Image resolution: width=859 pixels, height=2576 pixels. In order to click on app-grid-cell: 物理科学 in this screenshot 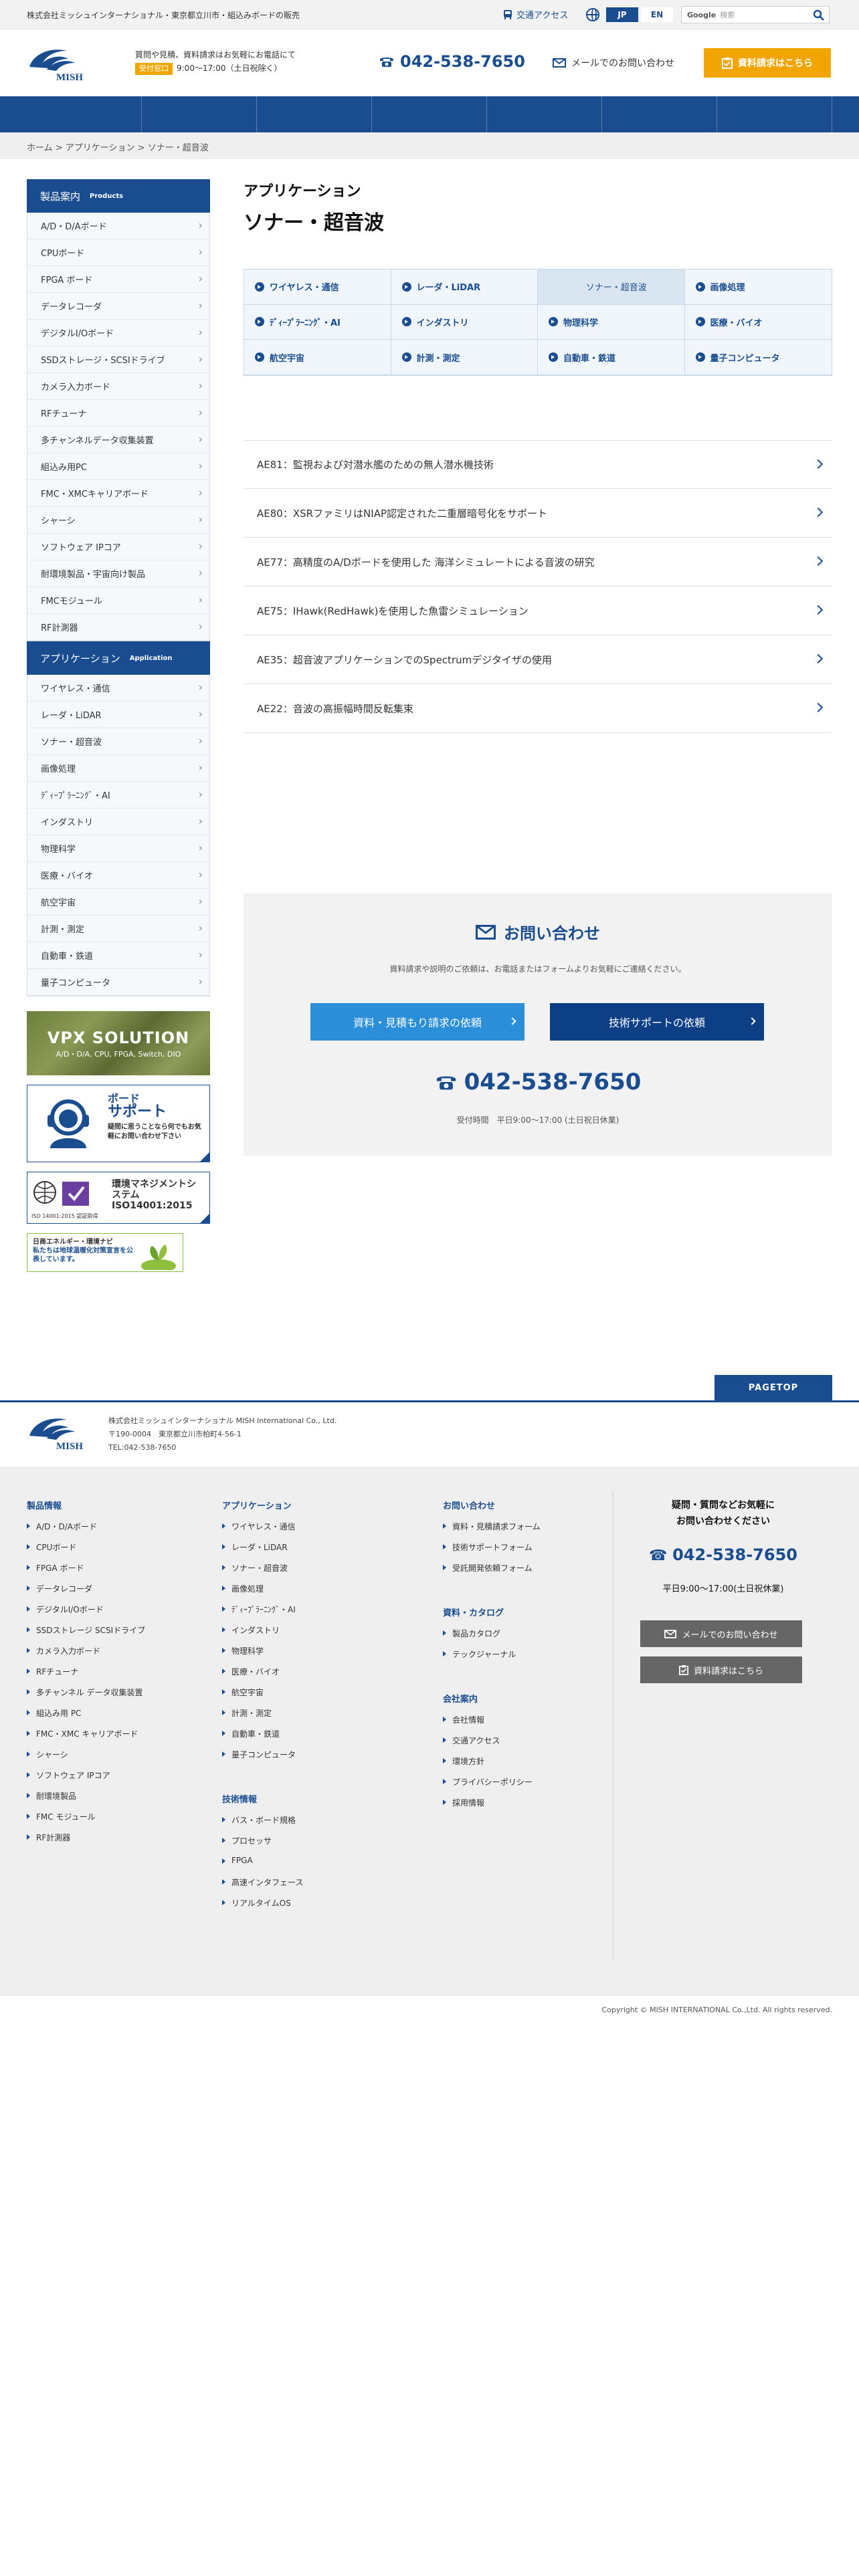, I will do `click(611, 322)`.